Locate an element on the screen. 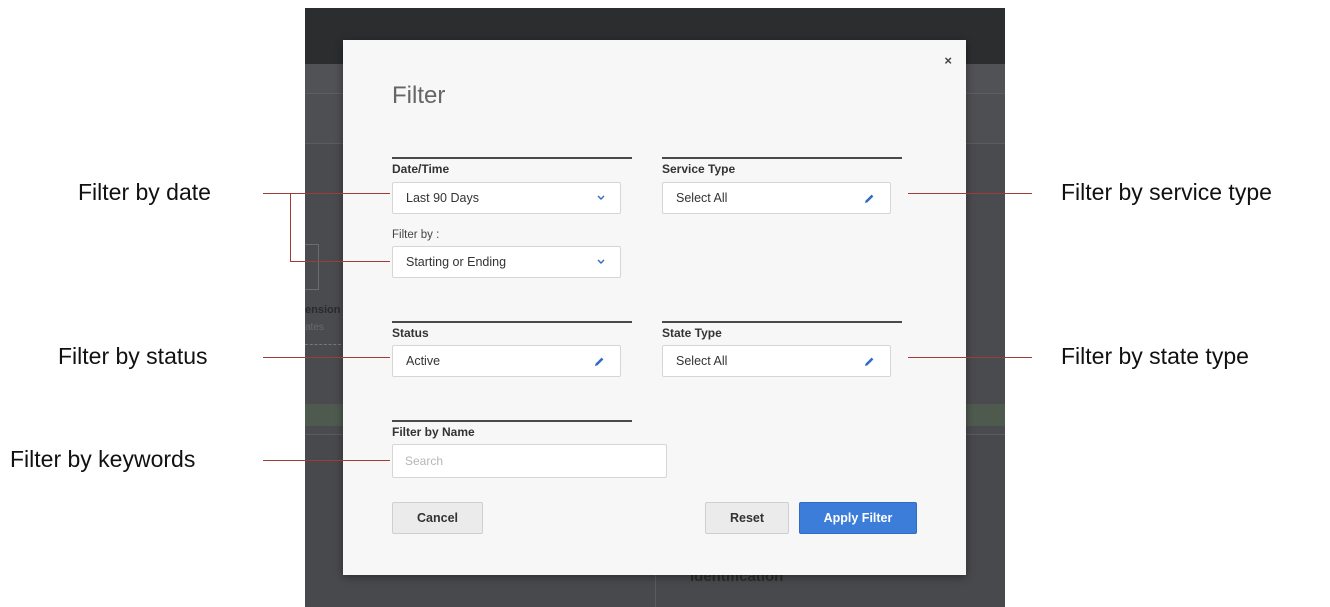 Image resolution: width=1330 pixels, height=607 pixels. state-type-value: Select All is located at coordinates (702, 361).